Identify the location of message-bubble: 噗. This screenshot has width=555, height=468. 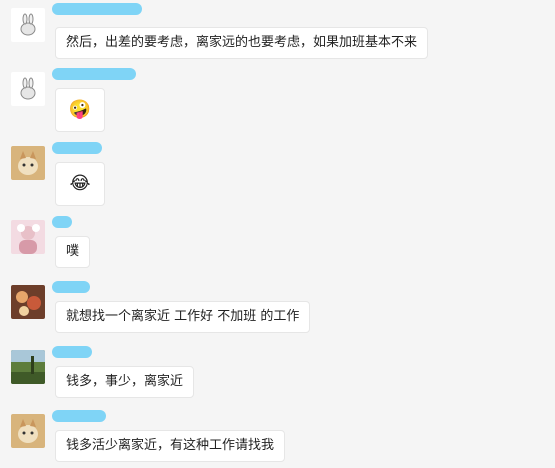
(73, 252).